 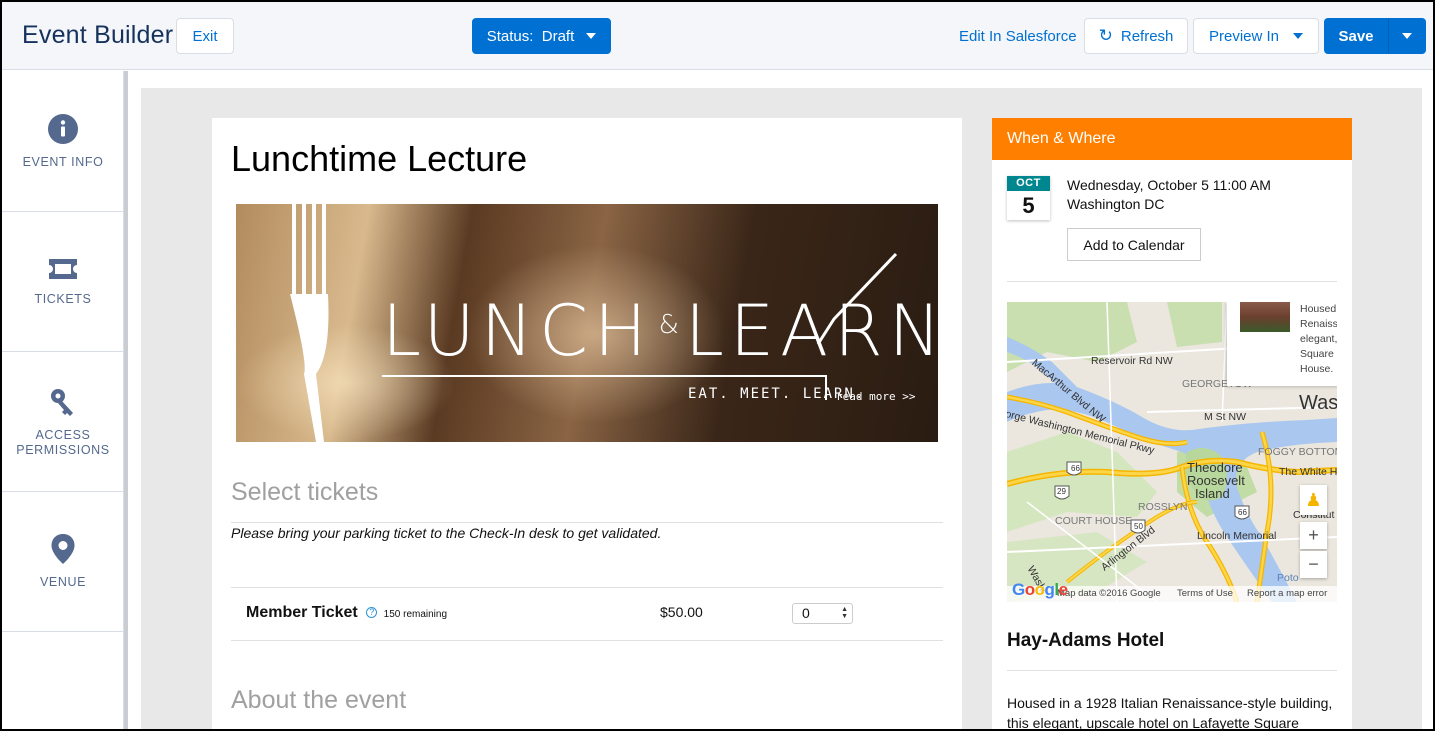 I want to click on ticket-name-text: Member Ticket, so click(x=302, y=612).